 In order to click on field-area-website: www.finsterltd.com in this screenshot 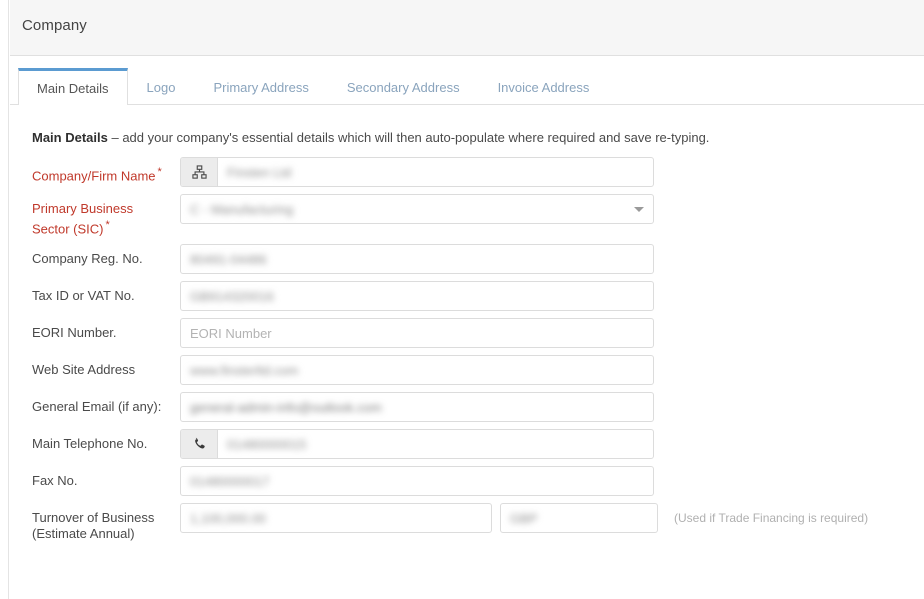, I will do `click(552, 370)`.